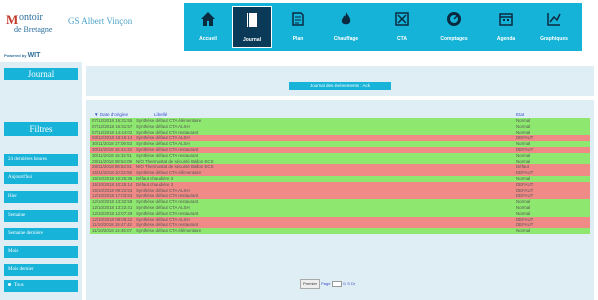  Describe the element at coordinates (346, 18) in the screenshot. I see `flame-icon` at that location.